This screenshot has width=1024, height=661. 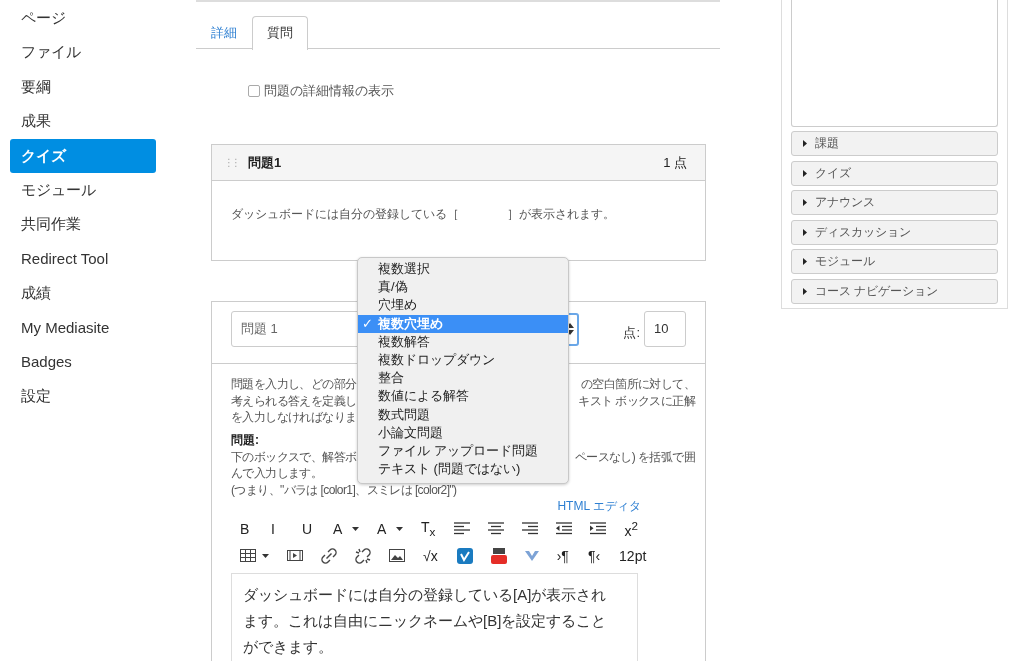 What do you see at coordinates (675, 162) in the screenshot?
I see `question-points: 1 点` at bounding box center [675, 162].